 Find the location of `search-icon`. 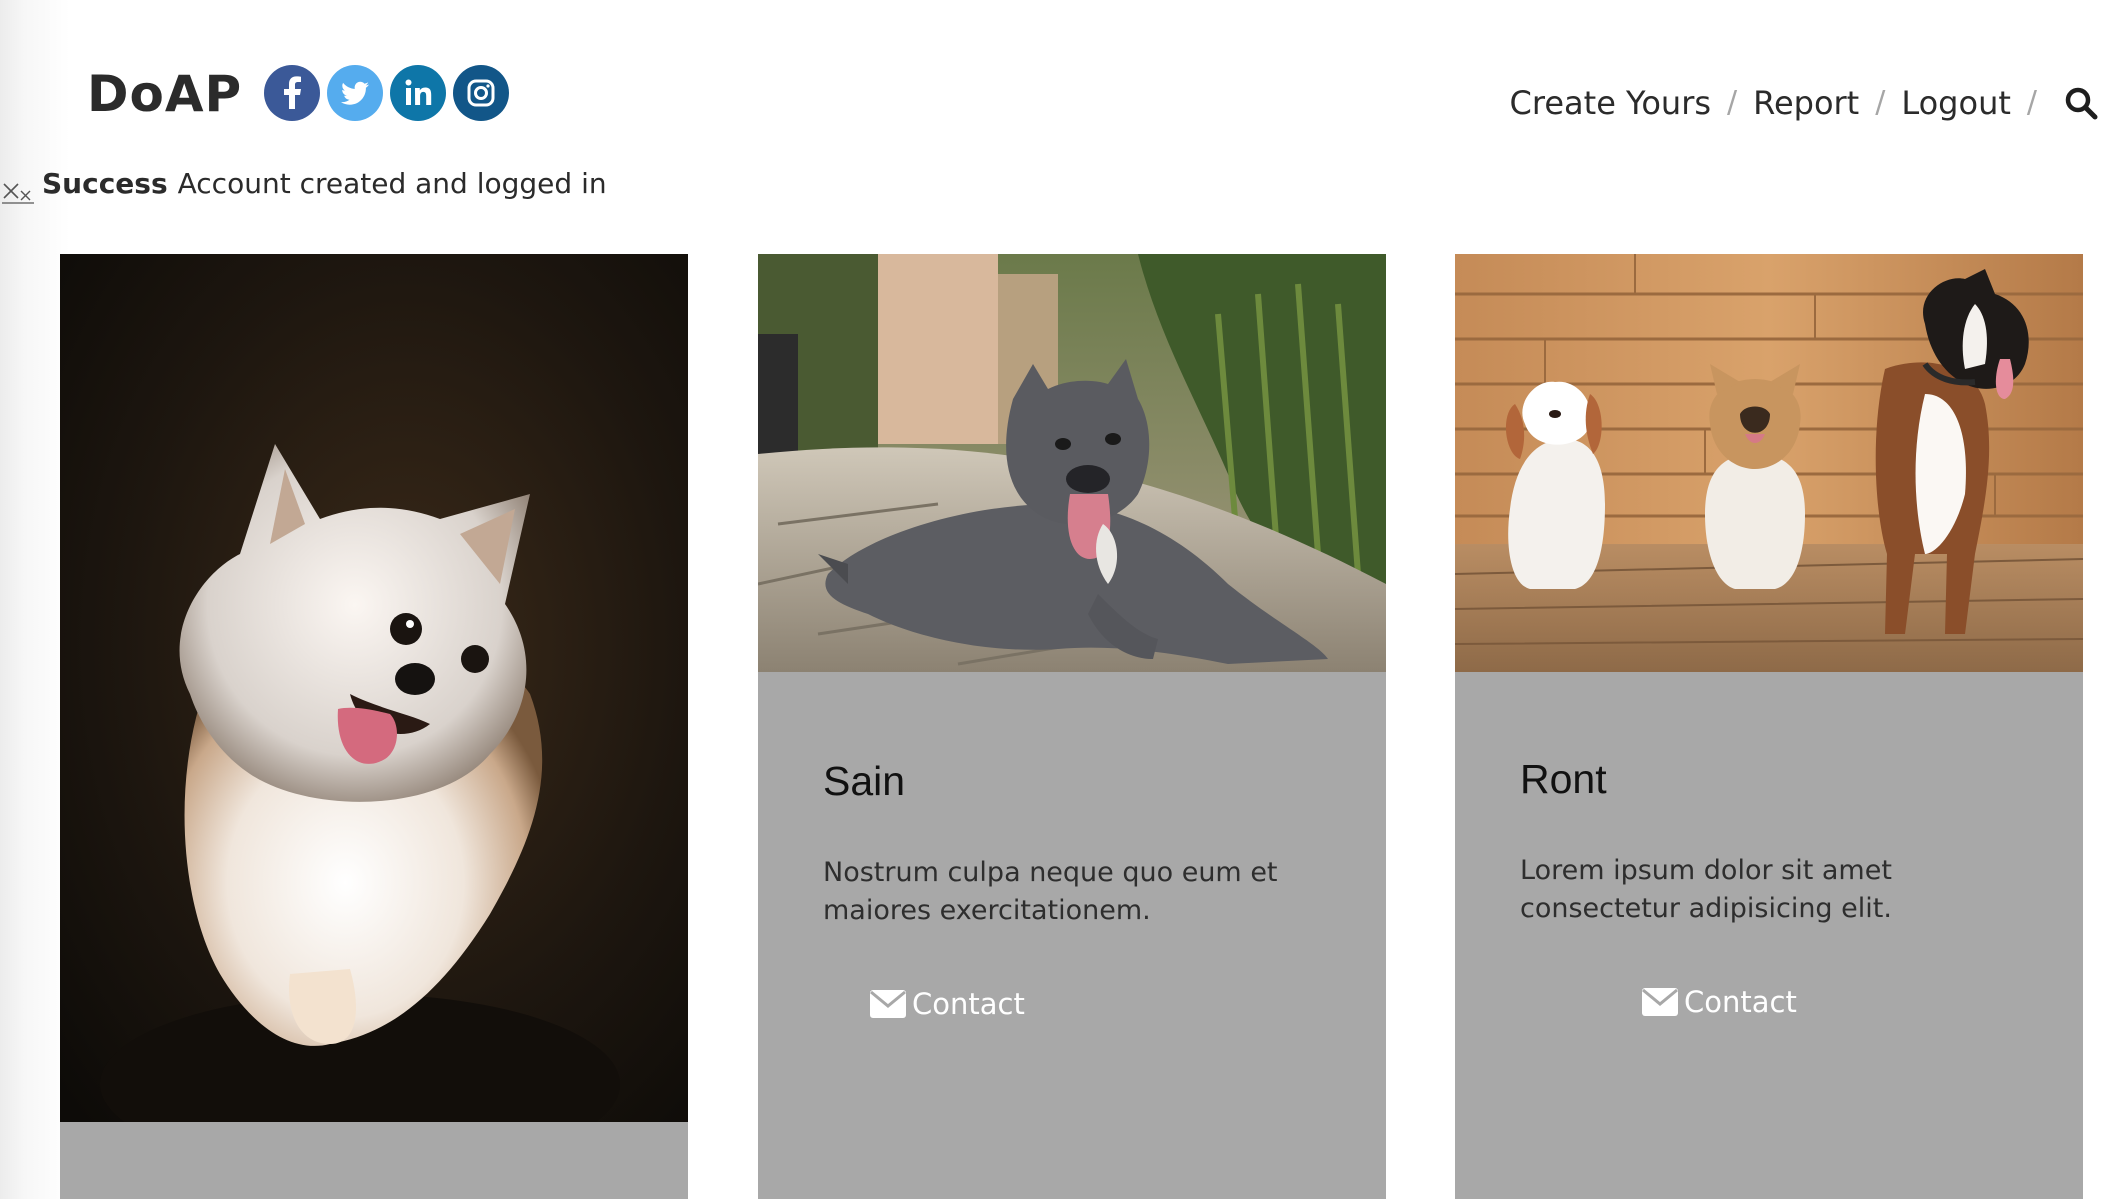

search-icon is located at coordinates (2081, 103).